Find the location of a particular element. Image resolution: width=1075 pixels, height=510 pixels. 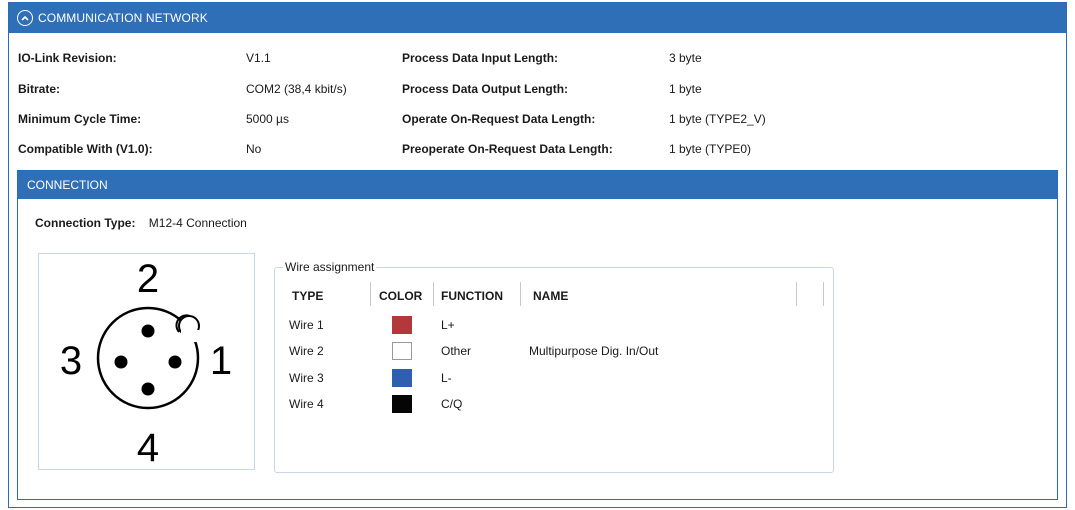

table-row: Wire 3 L- is located at coordinates (554, 381).